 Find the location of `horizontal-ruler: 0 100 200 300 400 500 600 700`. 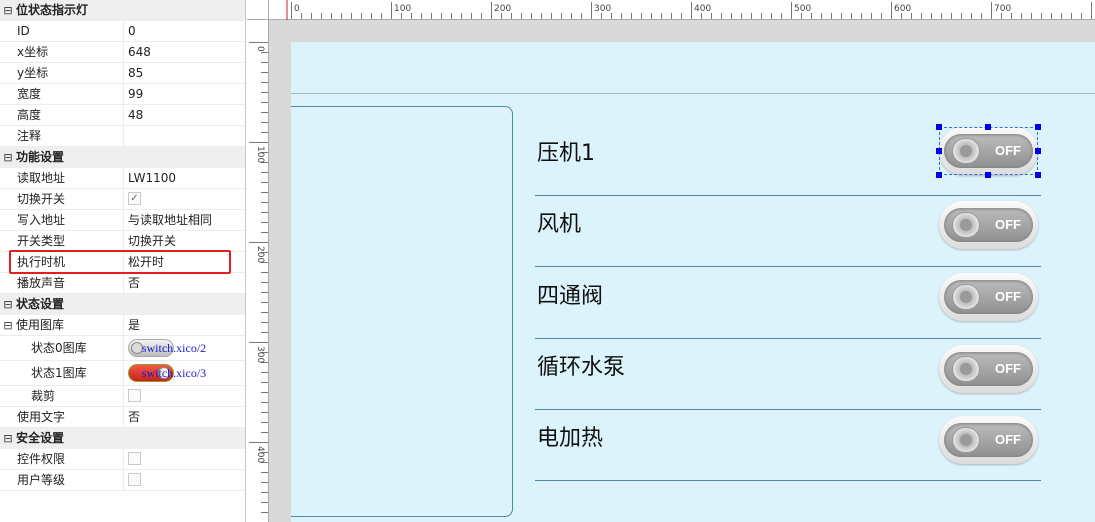

horizontal-ruler: 0 100 200 300 400 500 600 700 is located at coordinates (671, 10).